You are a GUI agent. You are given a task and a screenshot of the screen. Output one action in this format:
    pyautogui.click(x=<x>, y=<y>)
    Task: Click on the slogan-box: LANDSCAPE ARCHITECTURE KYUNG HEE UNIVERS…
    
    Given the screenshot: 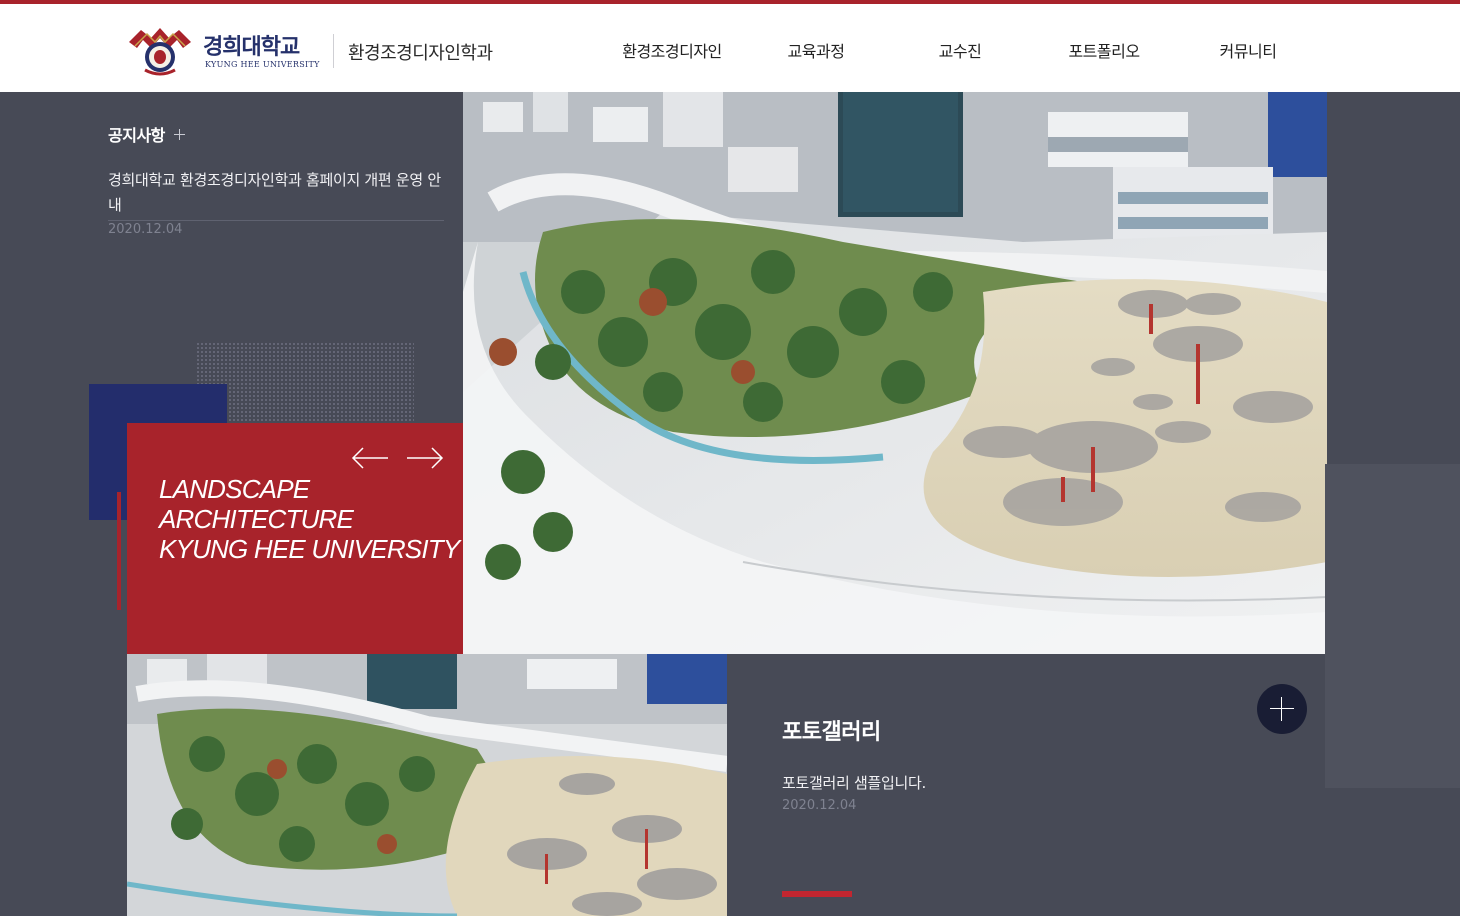 What is the action you would take?
    pyautogui.click(x=295, y=538)
    